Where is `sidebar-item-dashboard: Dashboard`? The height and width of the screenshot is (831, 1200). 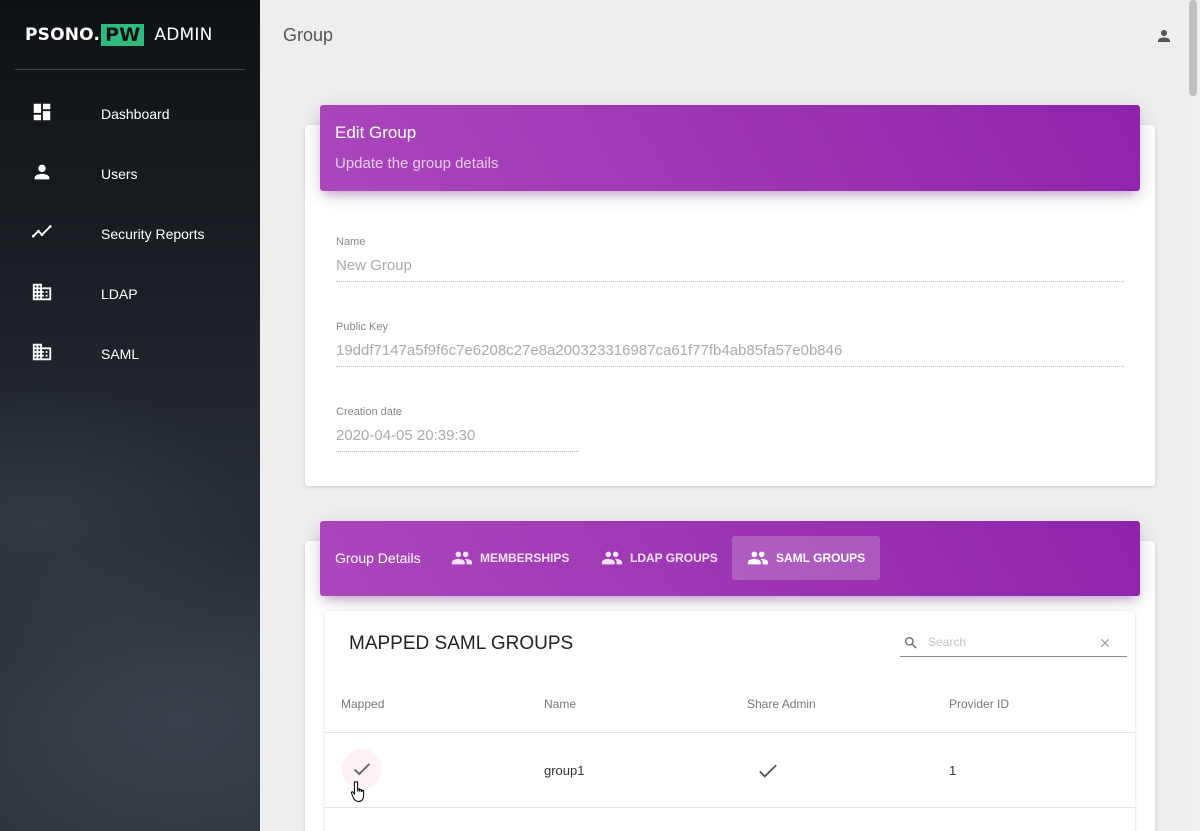
sidebar-item-dashboard: Dashboard is located at coordinates (130, 114).